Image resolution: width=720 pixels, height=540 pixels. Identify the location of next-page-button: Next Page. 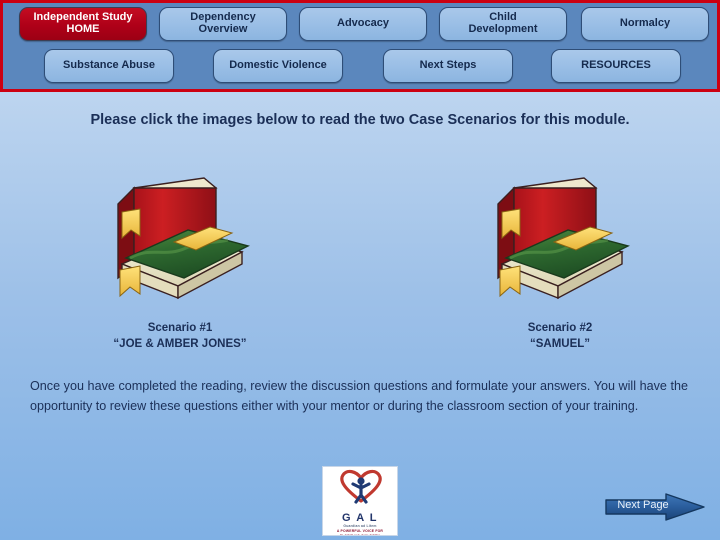
(656, 507).